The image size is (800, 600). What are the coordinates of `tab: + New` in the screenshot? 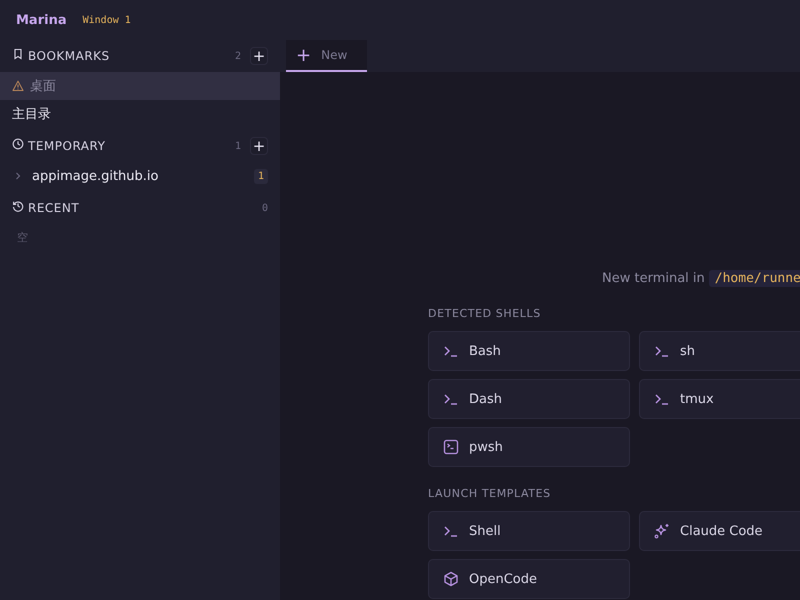 It's located at (327, 56).